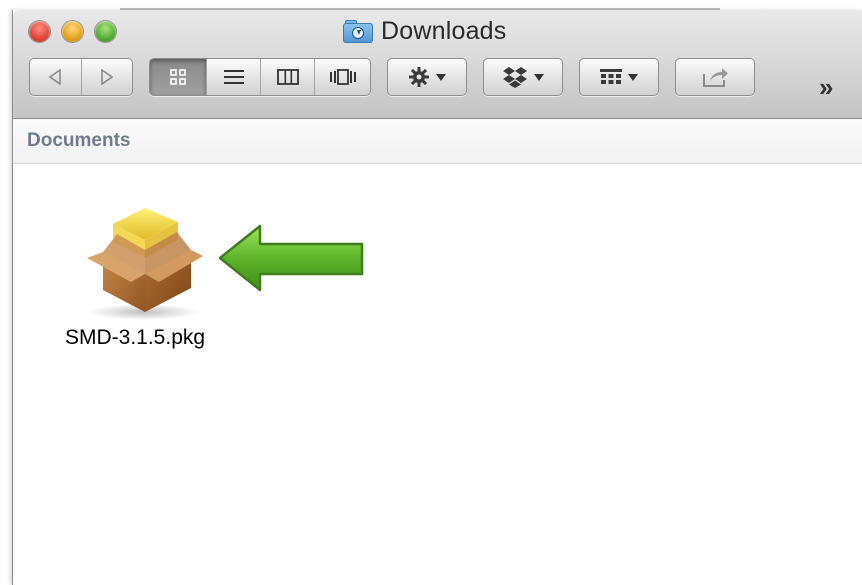 This screenshot has width=862, height=585. Describe the element at coordinates (611, 76) in the screenshot. I see `arrange-grid-icon` at that location.